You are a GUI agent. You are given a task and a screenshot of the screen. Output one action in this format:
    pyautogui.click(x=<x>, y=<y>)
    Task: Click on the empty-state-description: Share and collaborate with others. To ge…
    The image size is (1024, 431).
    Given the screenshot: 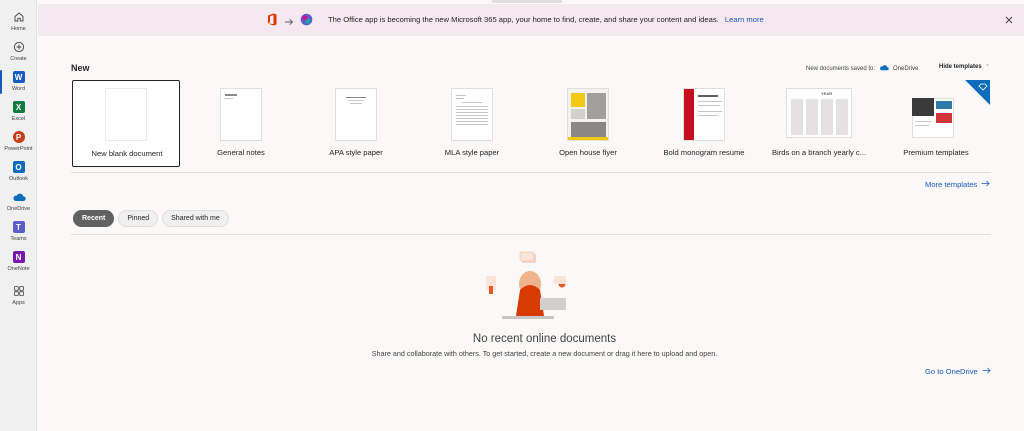 What is the action you would take?
    pyautogui.click(x=544, y=353)
    